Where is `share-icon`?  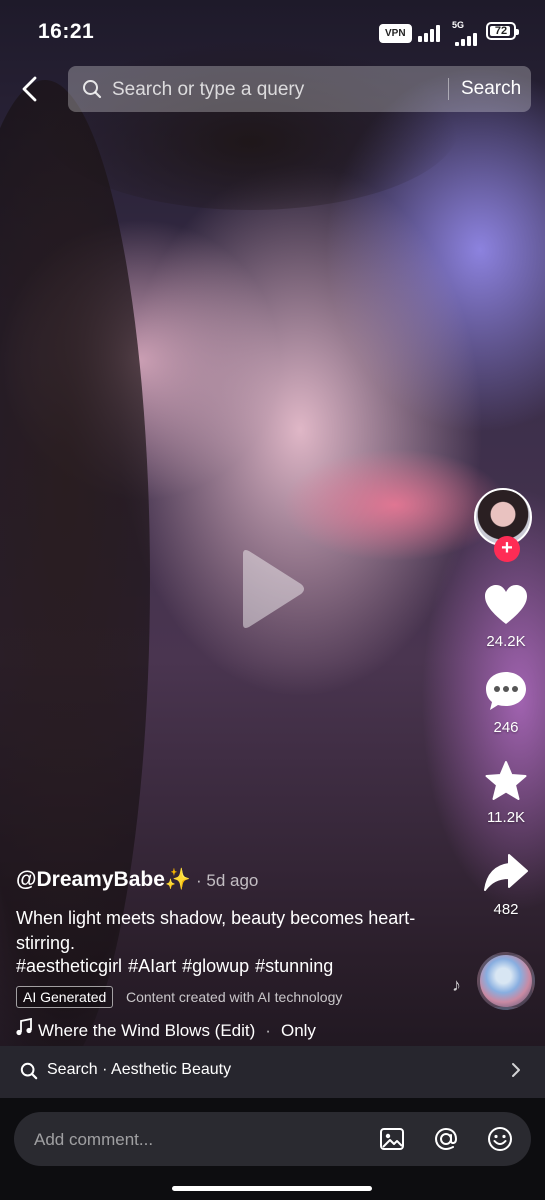
share-icon is located at coordinates (506, 876).